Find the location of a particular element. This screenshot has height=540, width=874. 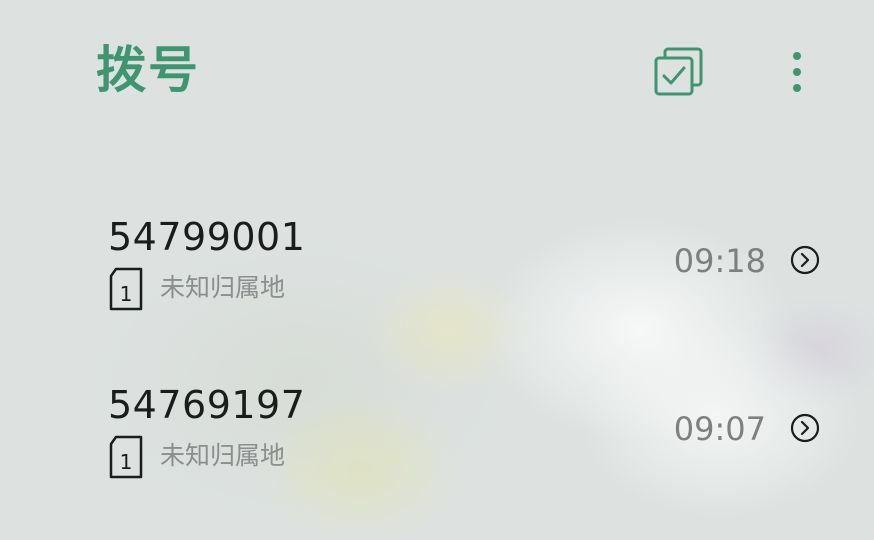

more-options-button is located at coordinates (797, 73).